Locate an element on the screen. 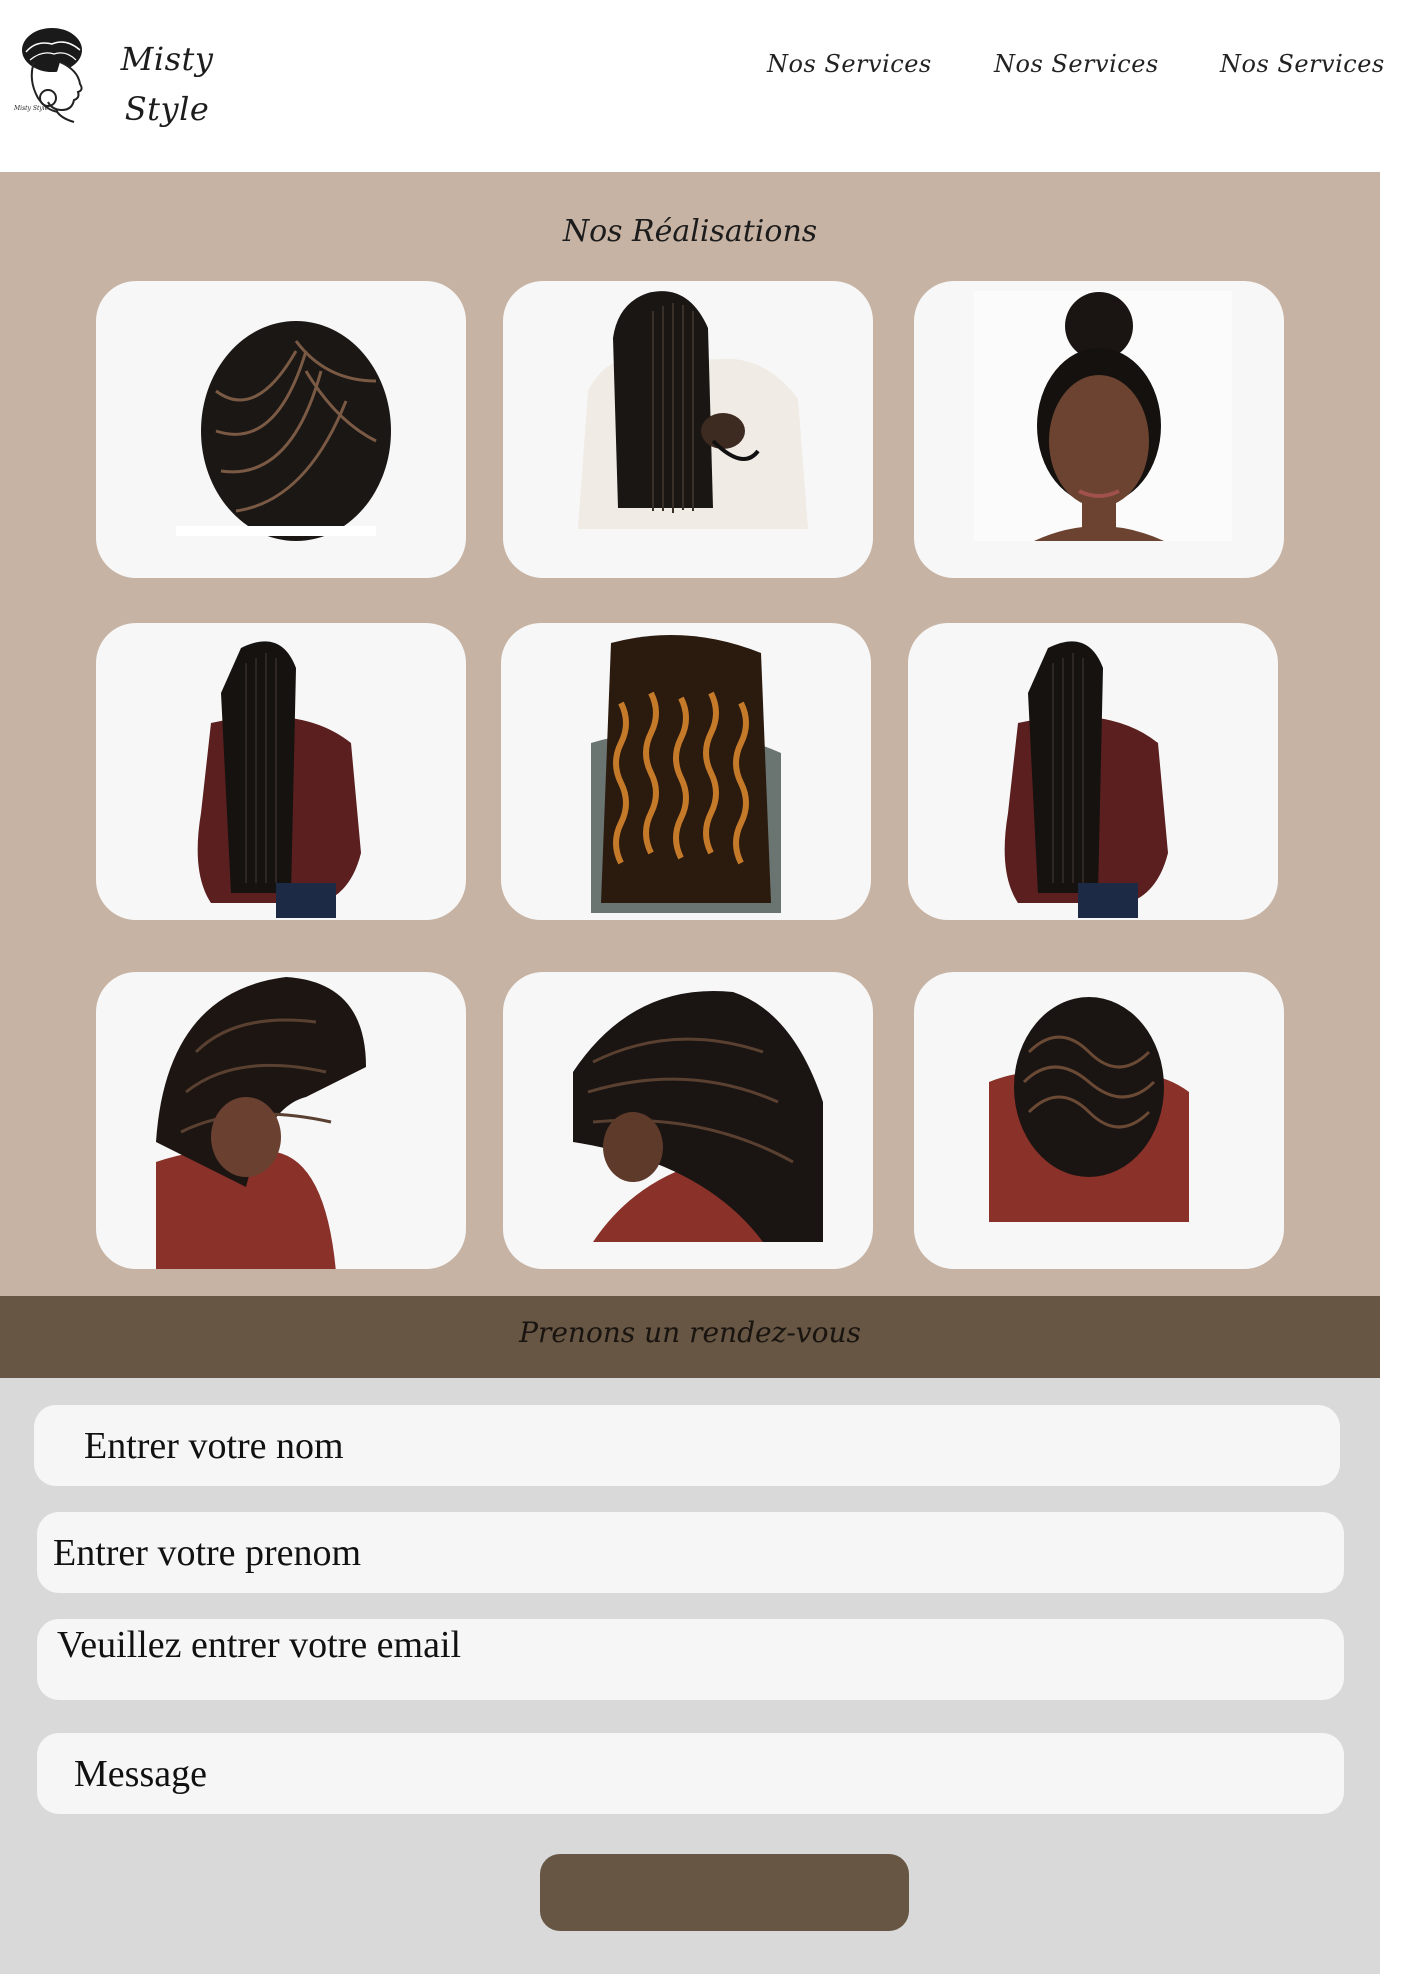 The height and width of the screenshot is (1974, 1408). gallery-card-long-braids-front-view is located at coordinates (688, 429).